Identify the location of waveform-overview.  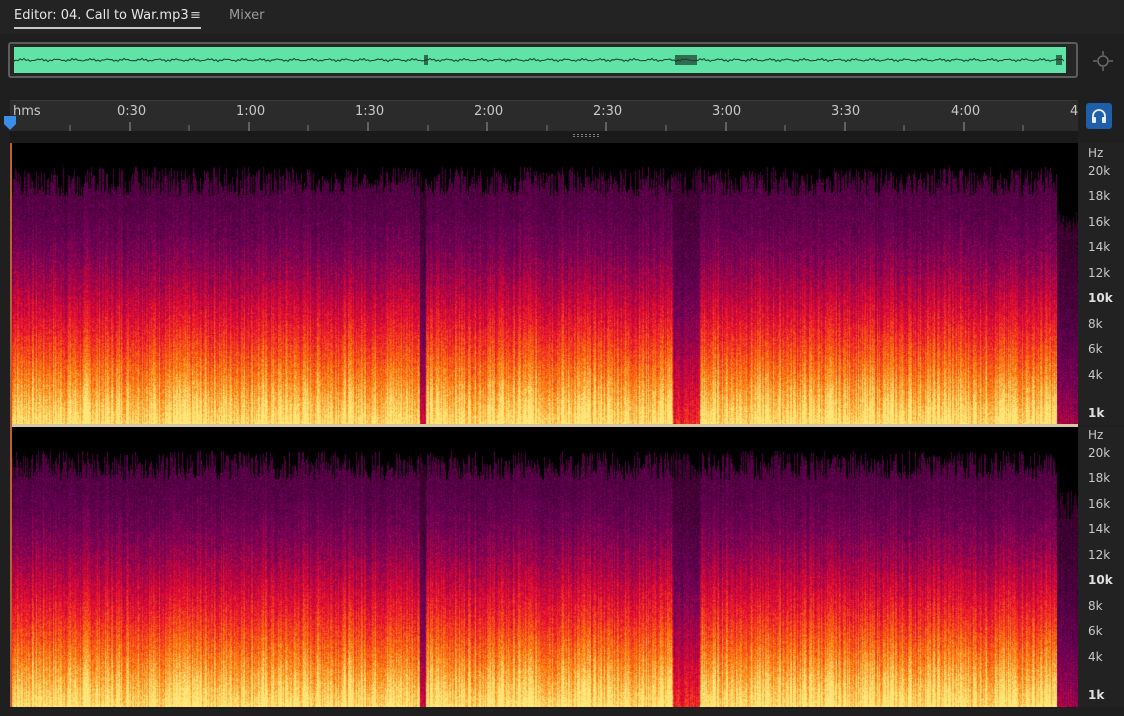
(543, 60).